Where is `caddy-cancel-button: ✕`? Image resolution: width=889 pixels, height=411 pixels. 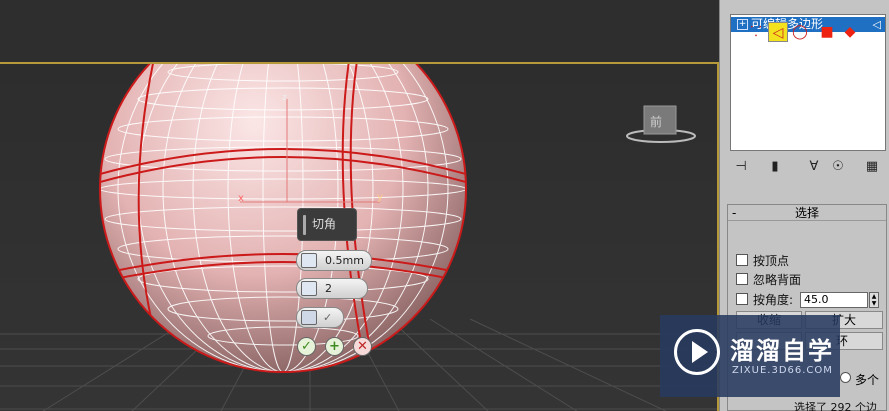 caddy-cancel-button: ✕ is located at coordinates (362, 346).